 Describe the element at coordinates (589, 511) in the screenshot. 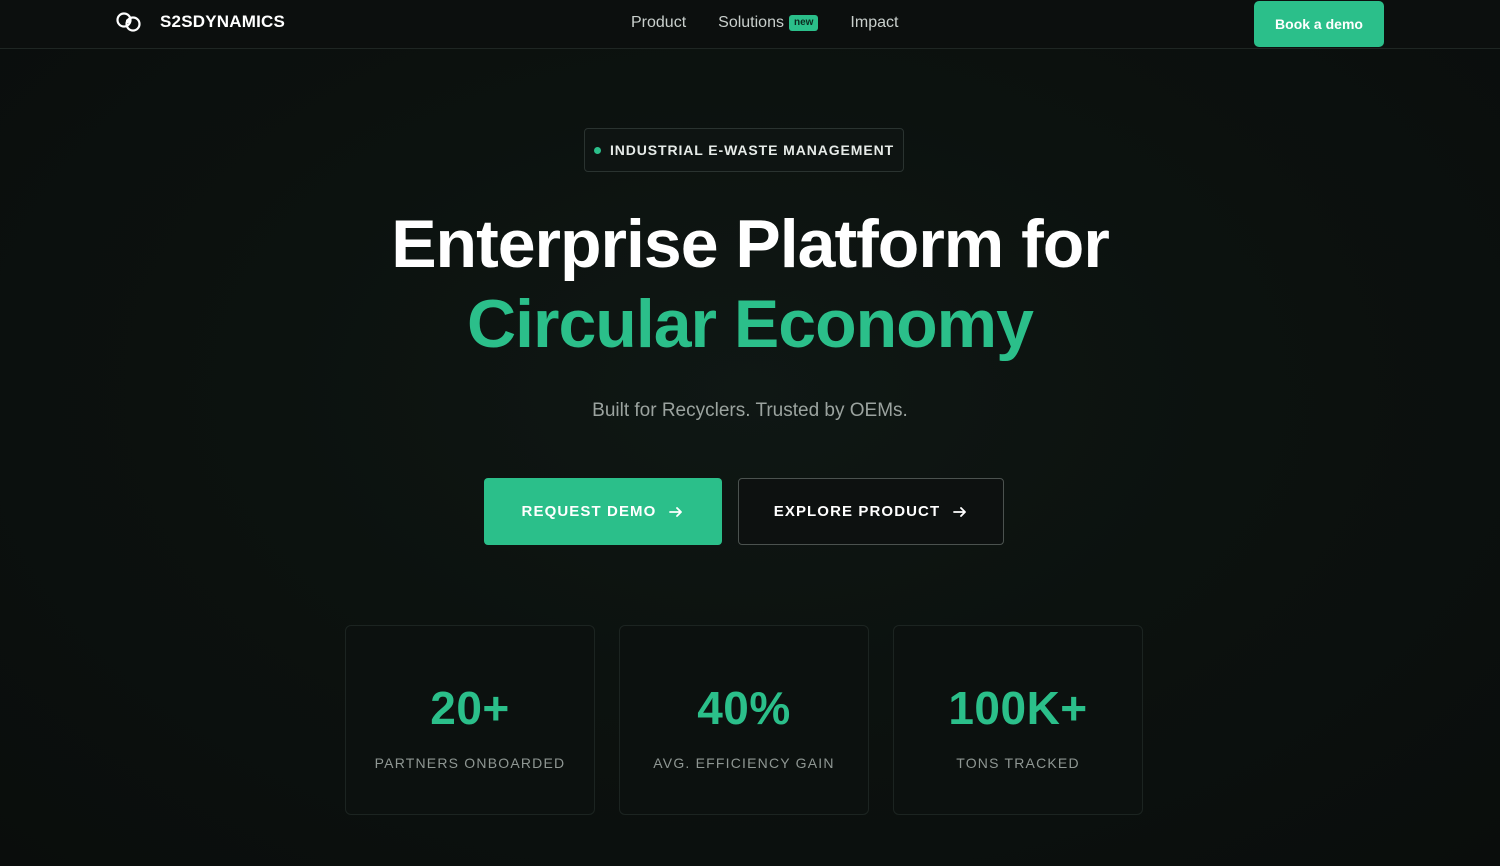

I see `request-demo-label: REQUEST DEMO` at that location.